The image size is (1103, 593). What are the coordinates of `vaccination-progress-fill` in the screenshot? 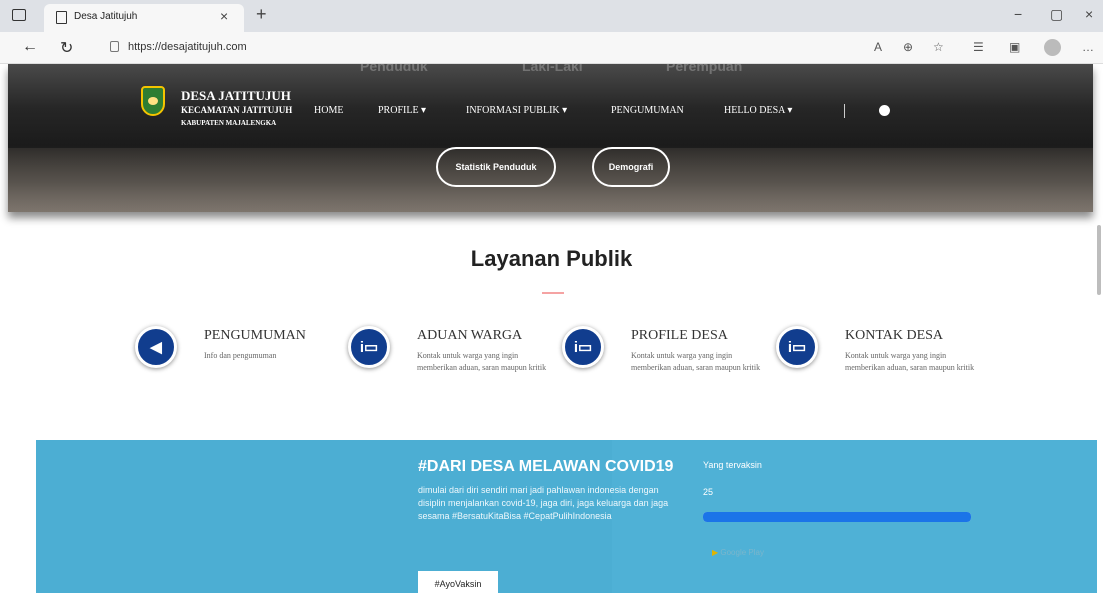 It's located at (837, 517).